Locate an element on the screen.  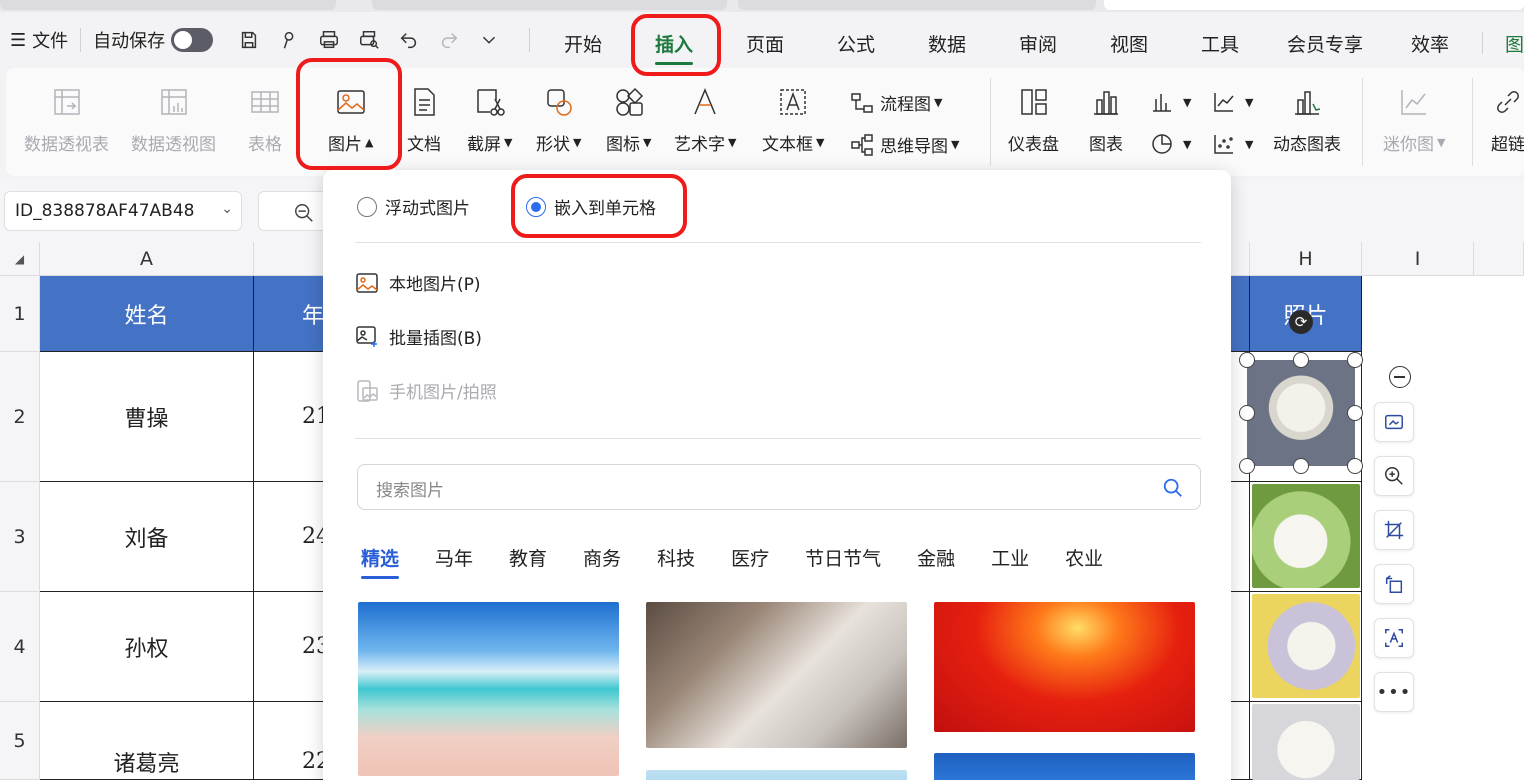
crop-button is located at coordinates (1394, 530).